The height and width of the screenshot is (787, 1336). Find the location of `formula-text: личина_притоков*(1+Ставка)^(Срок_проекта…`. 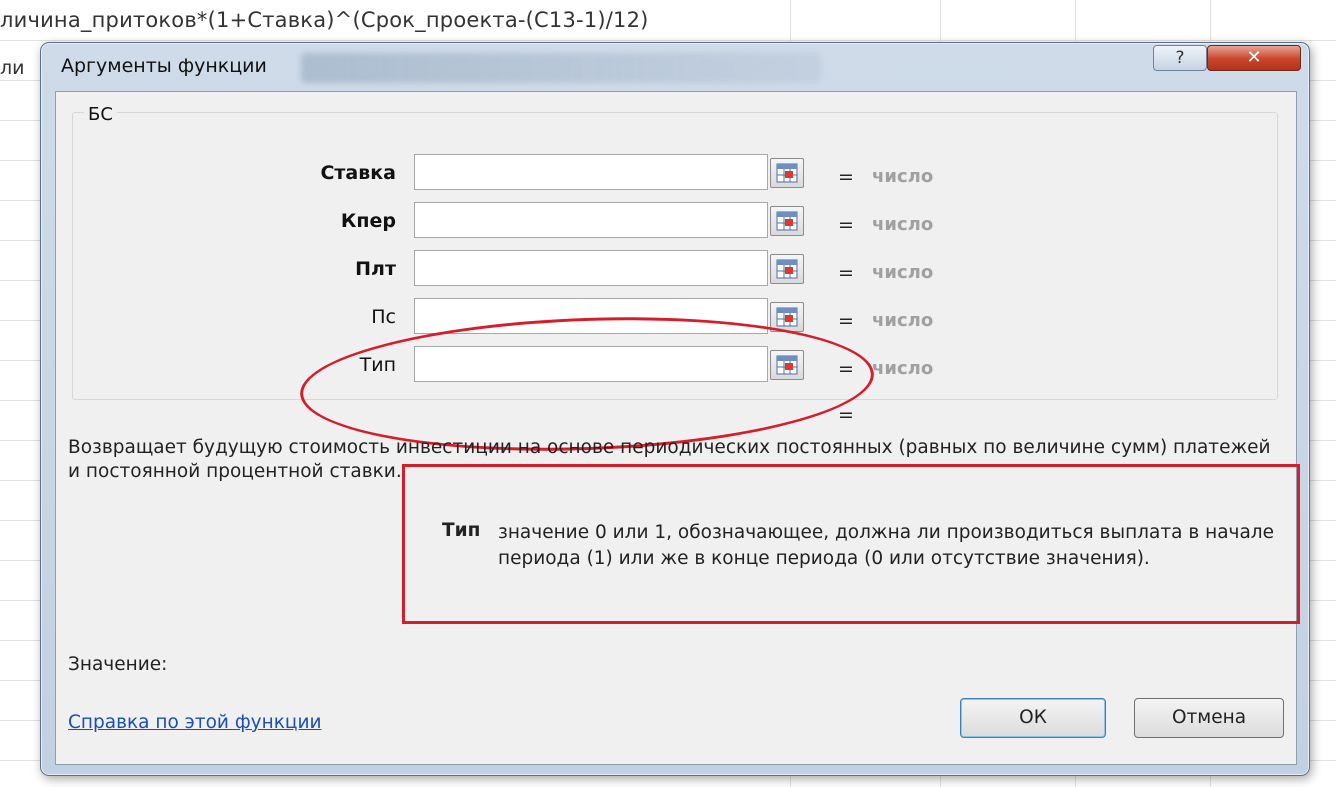

formula-text: личина_притоков*(1+Ставка)^(Срок_проекта… is located at coordinates (324, 20).